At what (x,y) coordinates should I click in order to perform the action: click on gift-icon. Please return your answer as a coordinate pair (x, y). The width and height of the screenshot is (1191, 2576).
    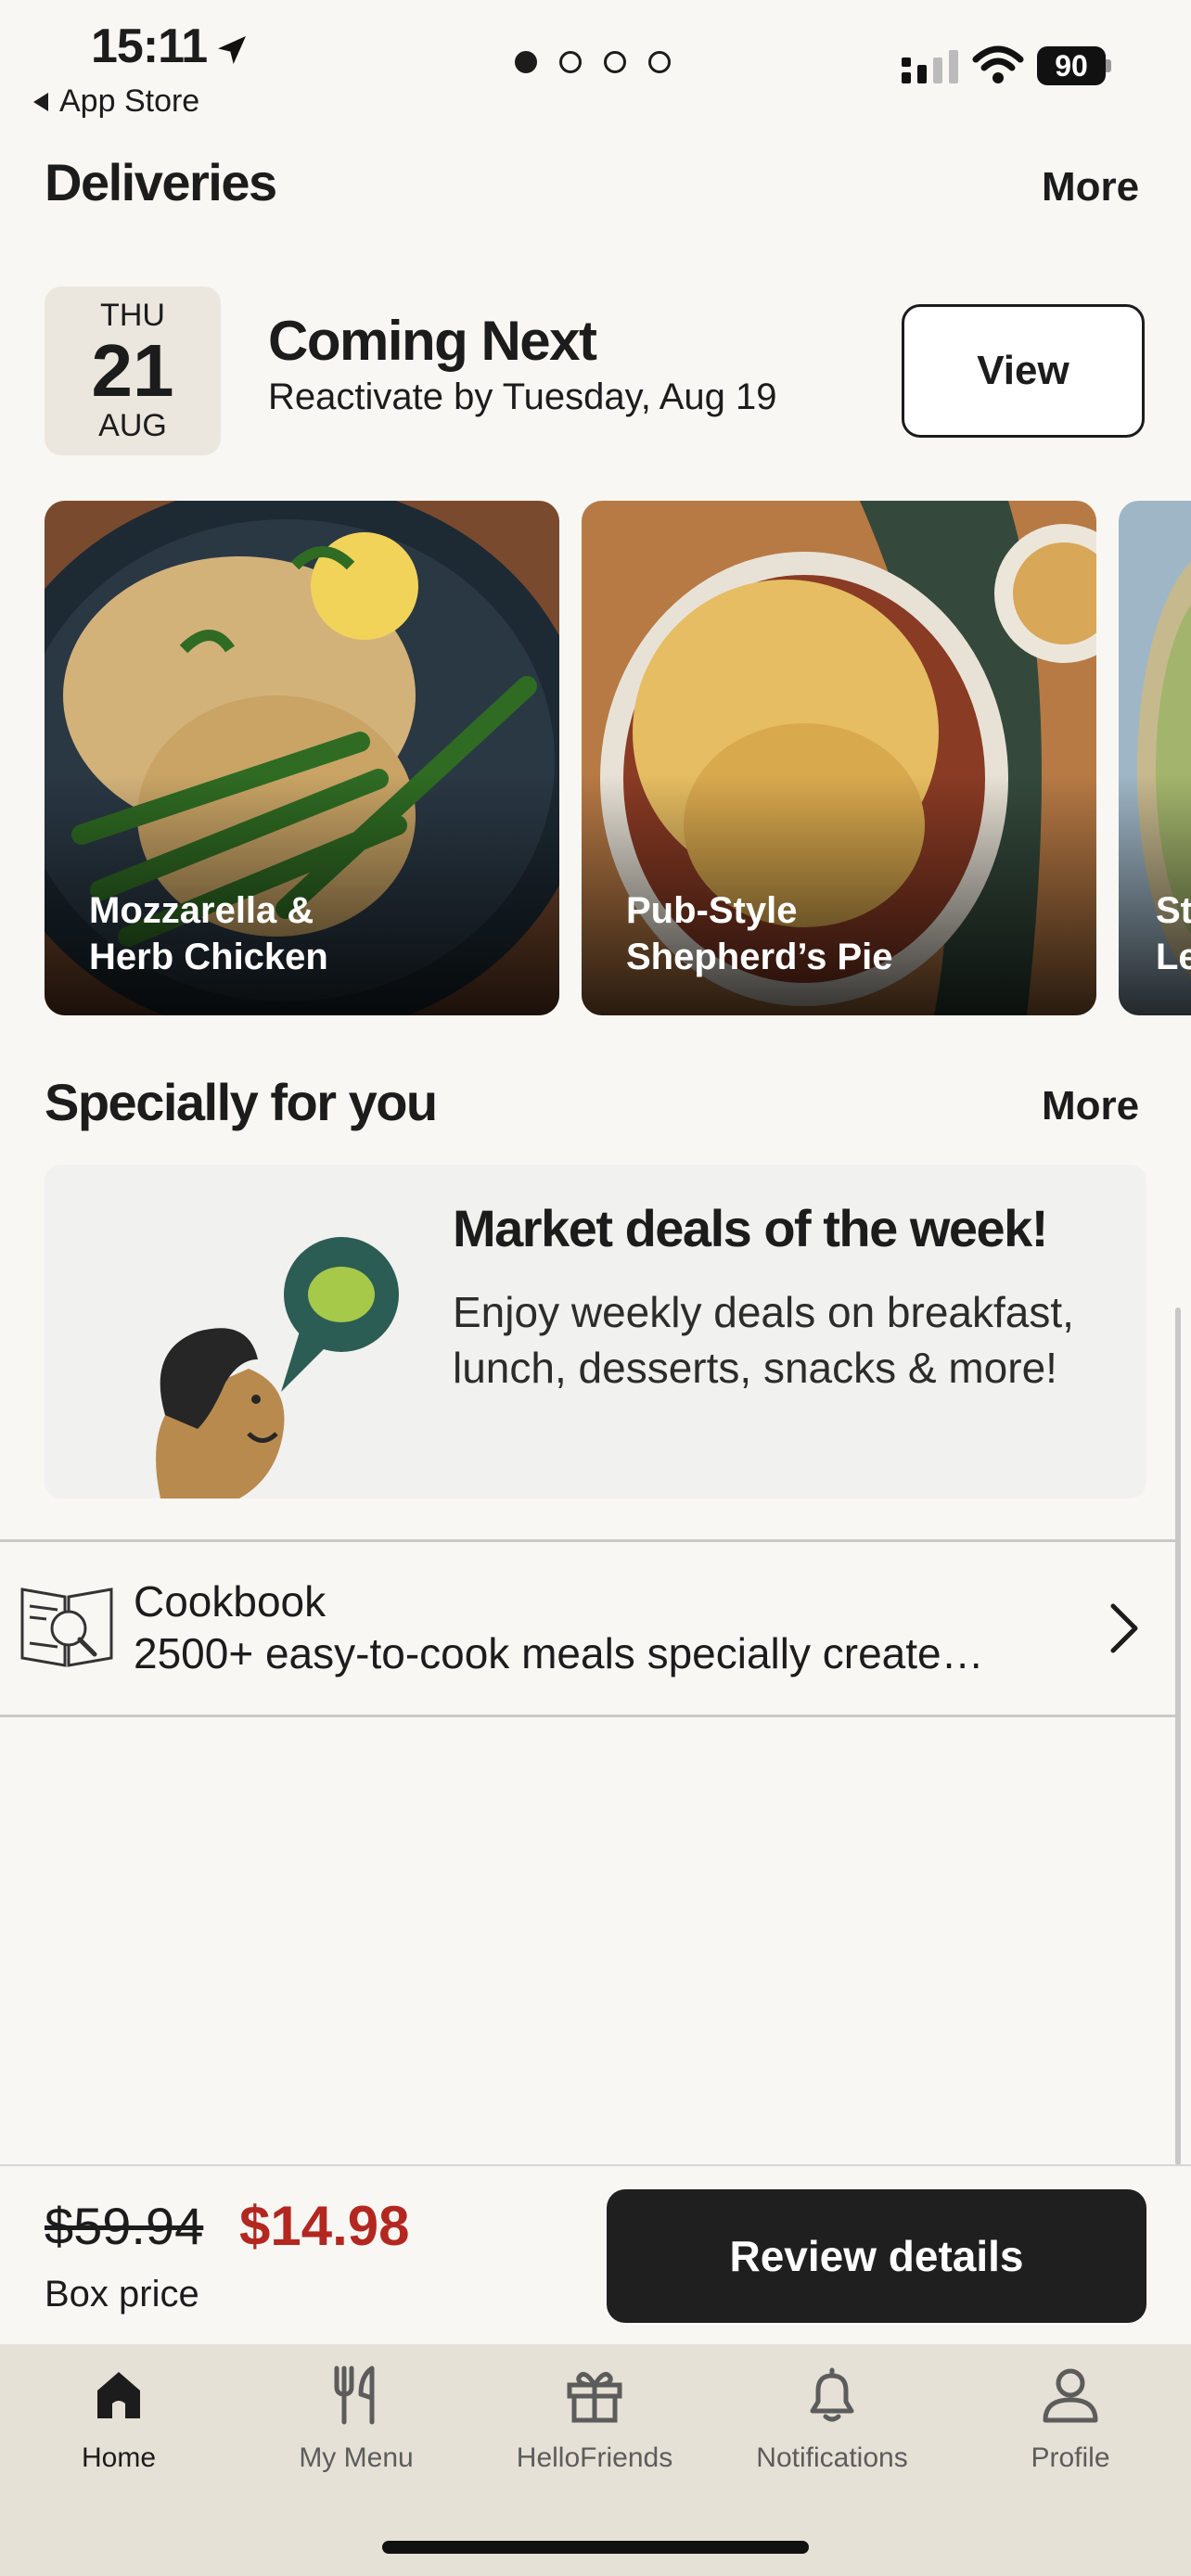
    Looking at the image, I should click on (594, 2397).